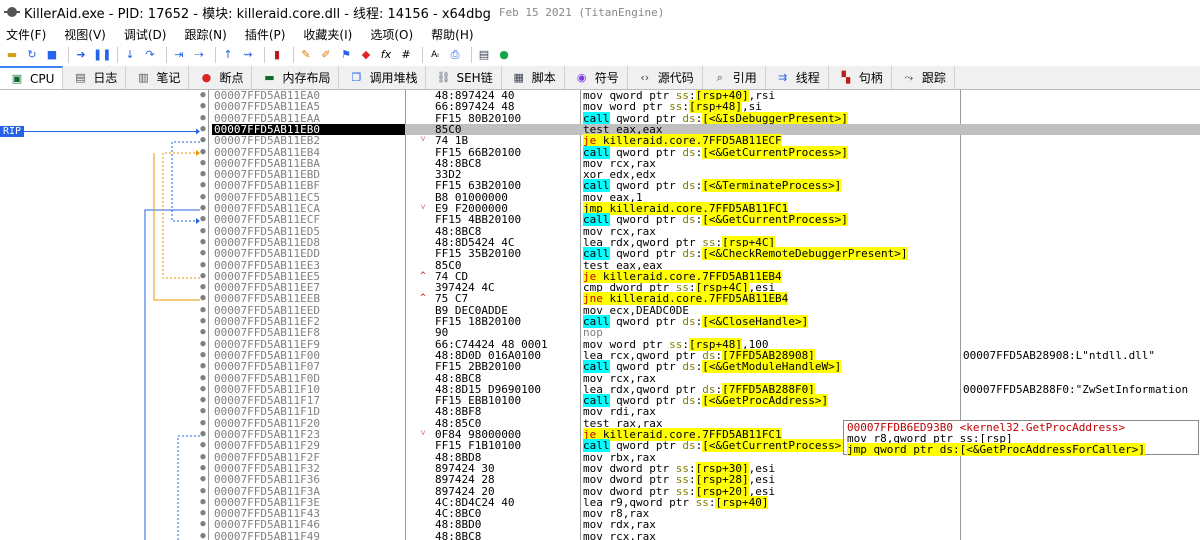 Image resolution: width=1200 pixels, height=540 pixels. Describe the element at coordinates (734, 77) in the screenshot. I see `tab-references: ⌕ 引用` at that location.